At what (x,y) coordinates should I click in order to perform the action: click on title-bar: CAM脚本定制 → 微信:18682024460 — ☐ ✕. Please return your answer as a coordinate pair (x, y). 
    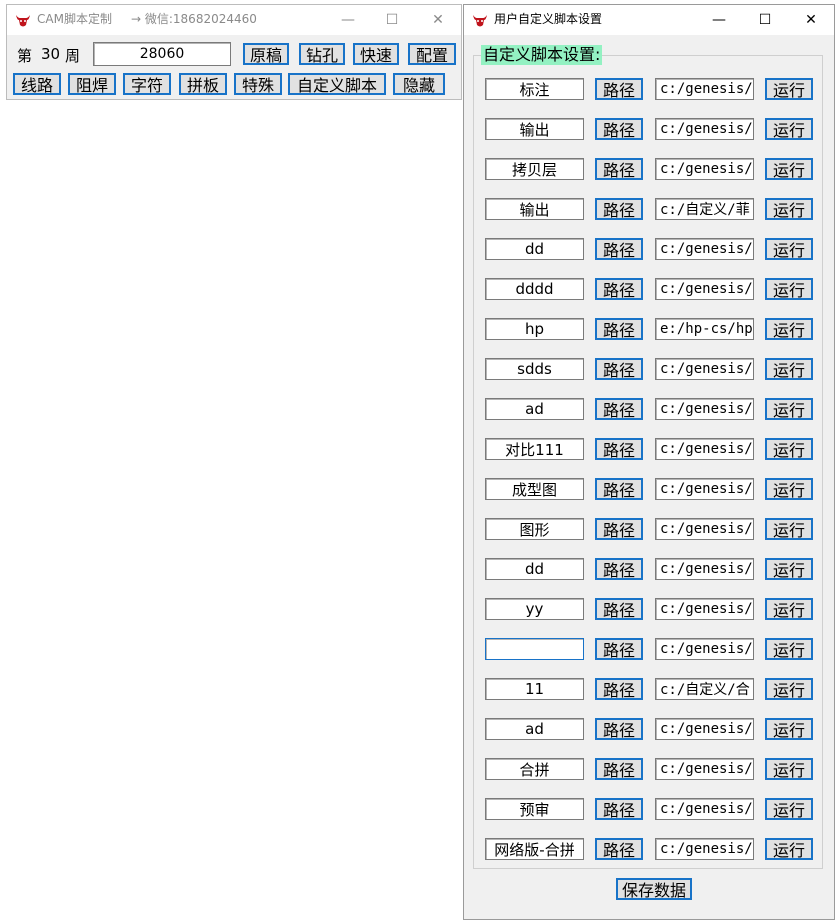
    Looking at the image, I should click on (234, 20).